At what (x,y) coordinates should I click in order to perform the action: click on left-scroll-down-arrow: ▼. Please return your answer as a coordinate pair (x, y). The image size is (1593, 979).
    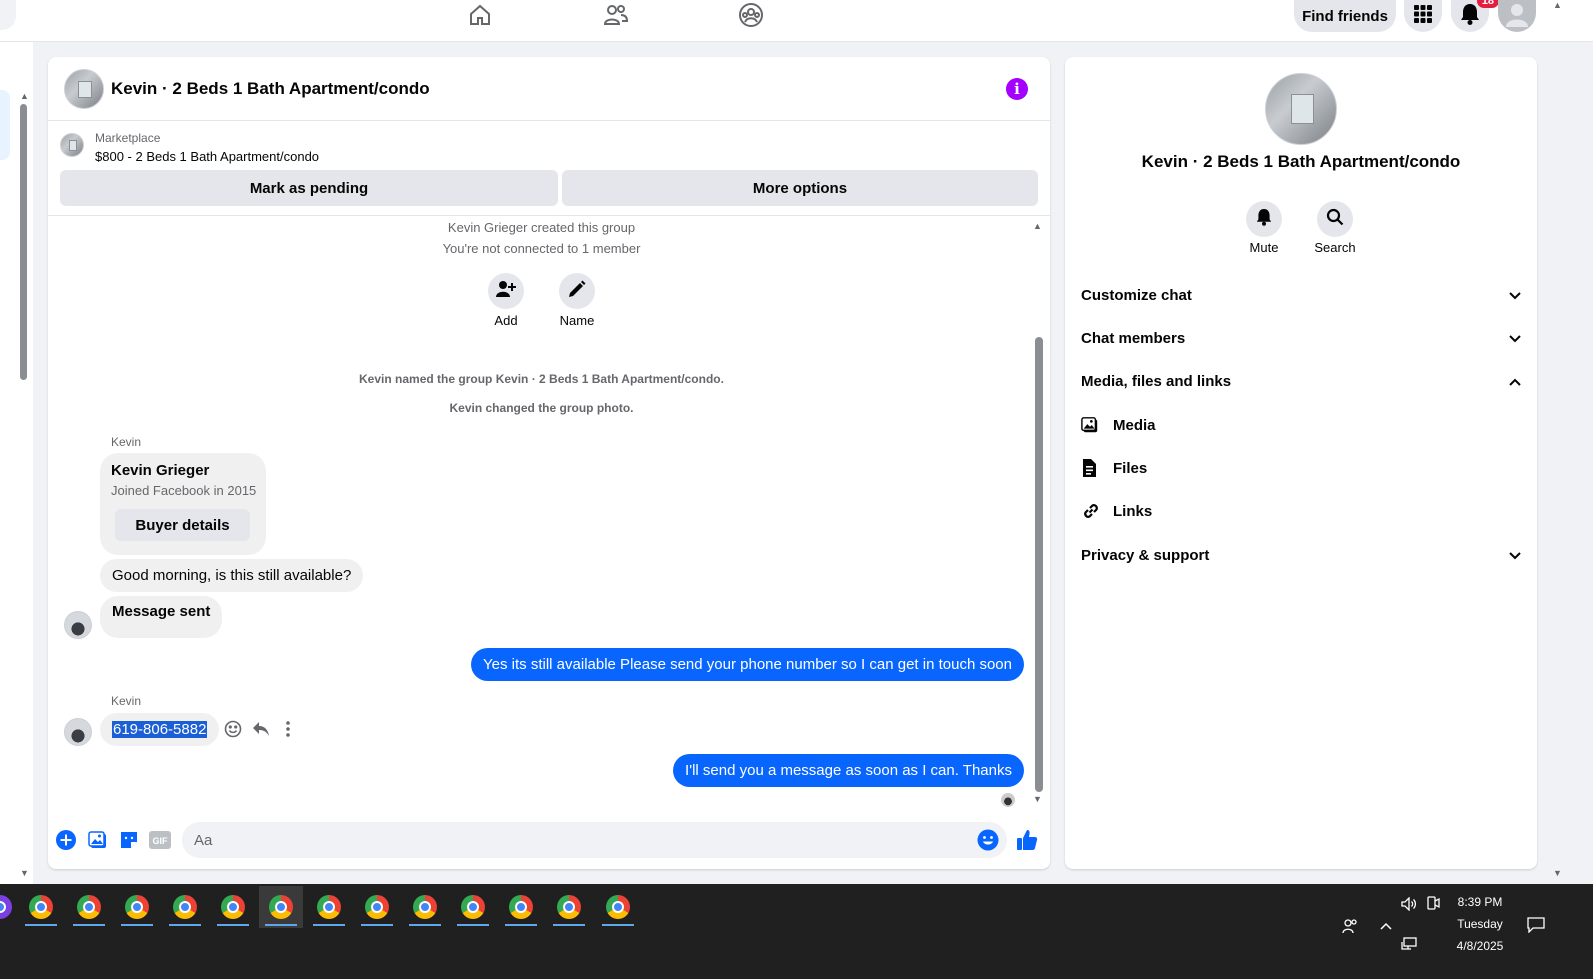
    Looking at the image, I should click on (24, 873).